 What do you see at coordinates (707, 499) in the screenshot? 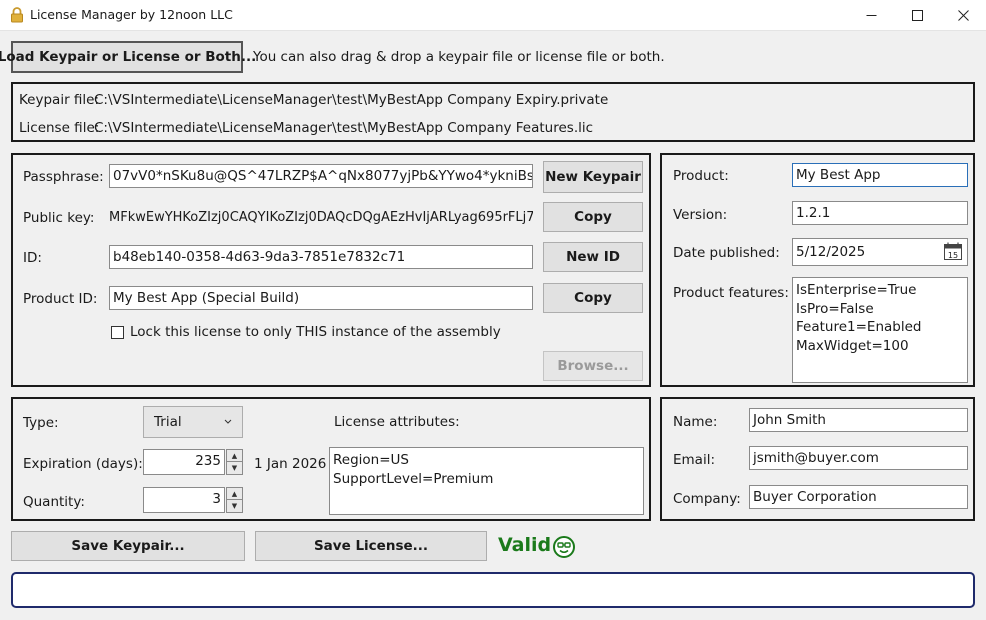
I see `company-label: Company:` at bounding box center [707, 499].